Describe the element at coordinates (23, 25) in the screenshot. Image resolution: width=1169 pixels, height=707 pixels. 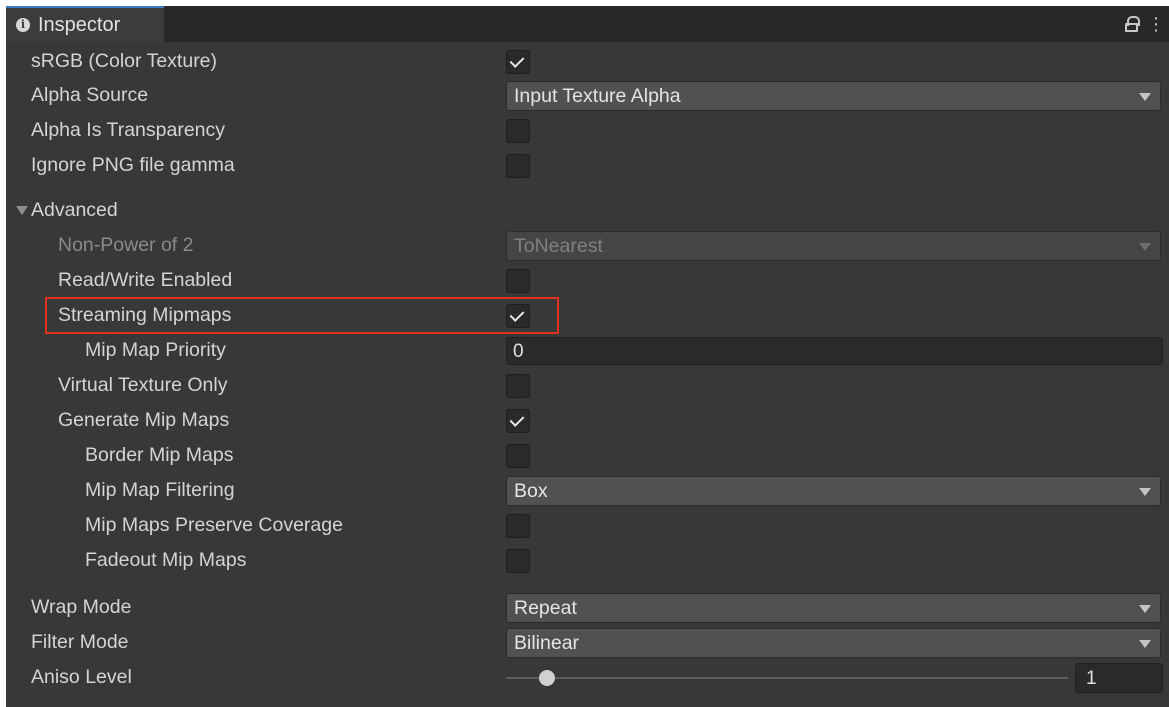
I see `info-icon: i` at that location.